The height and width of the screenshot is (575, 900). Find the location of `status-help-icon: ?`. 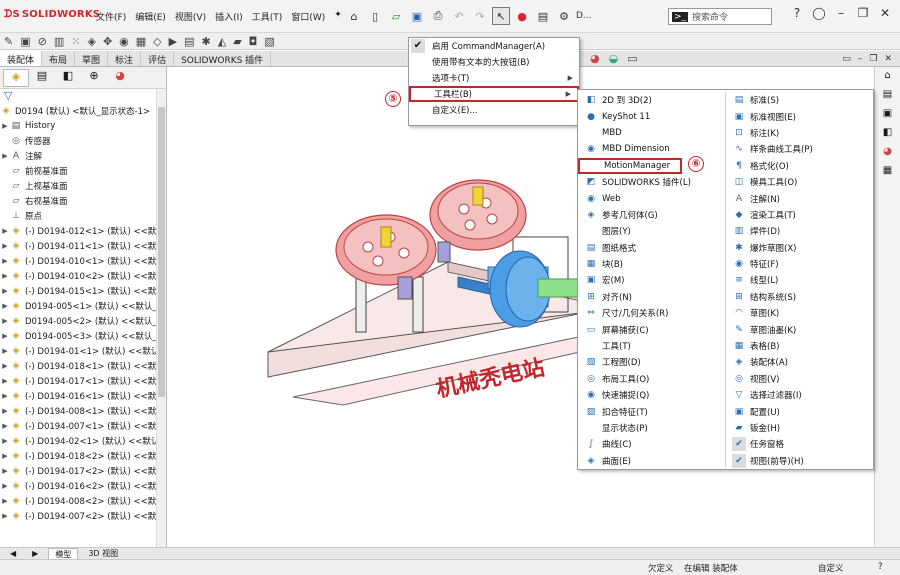

status-help-icon: ? is located at coordinates (880, 567).